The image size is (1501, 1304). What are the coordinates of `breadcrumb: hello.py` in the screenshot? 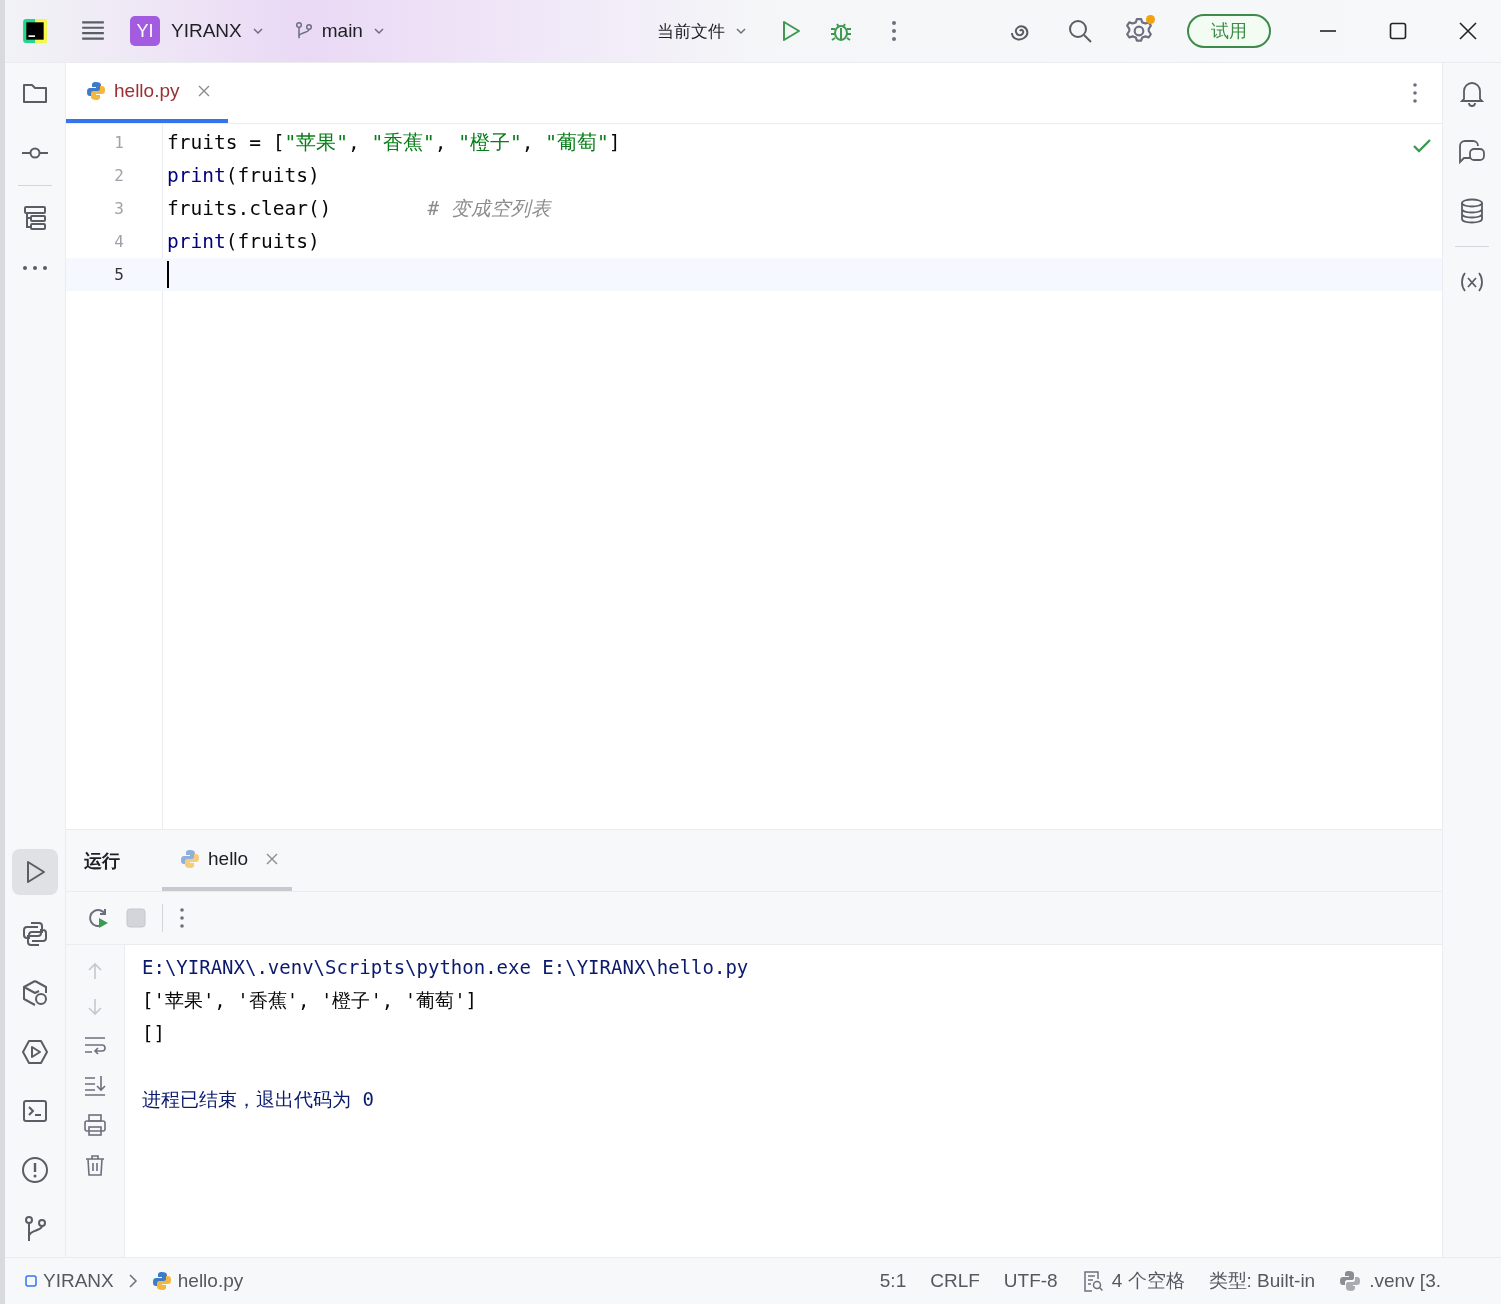 It's located at (197, 1281).